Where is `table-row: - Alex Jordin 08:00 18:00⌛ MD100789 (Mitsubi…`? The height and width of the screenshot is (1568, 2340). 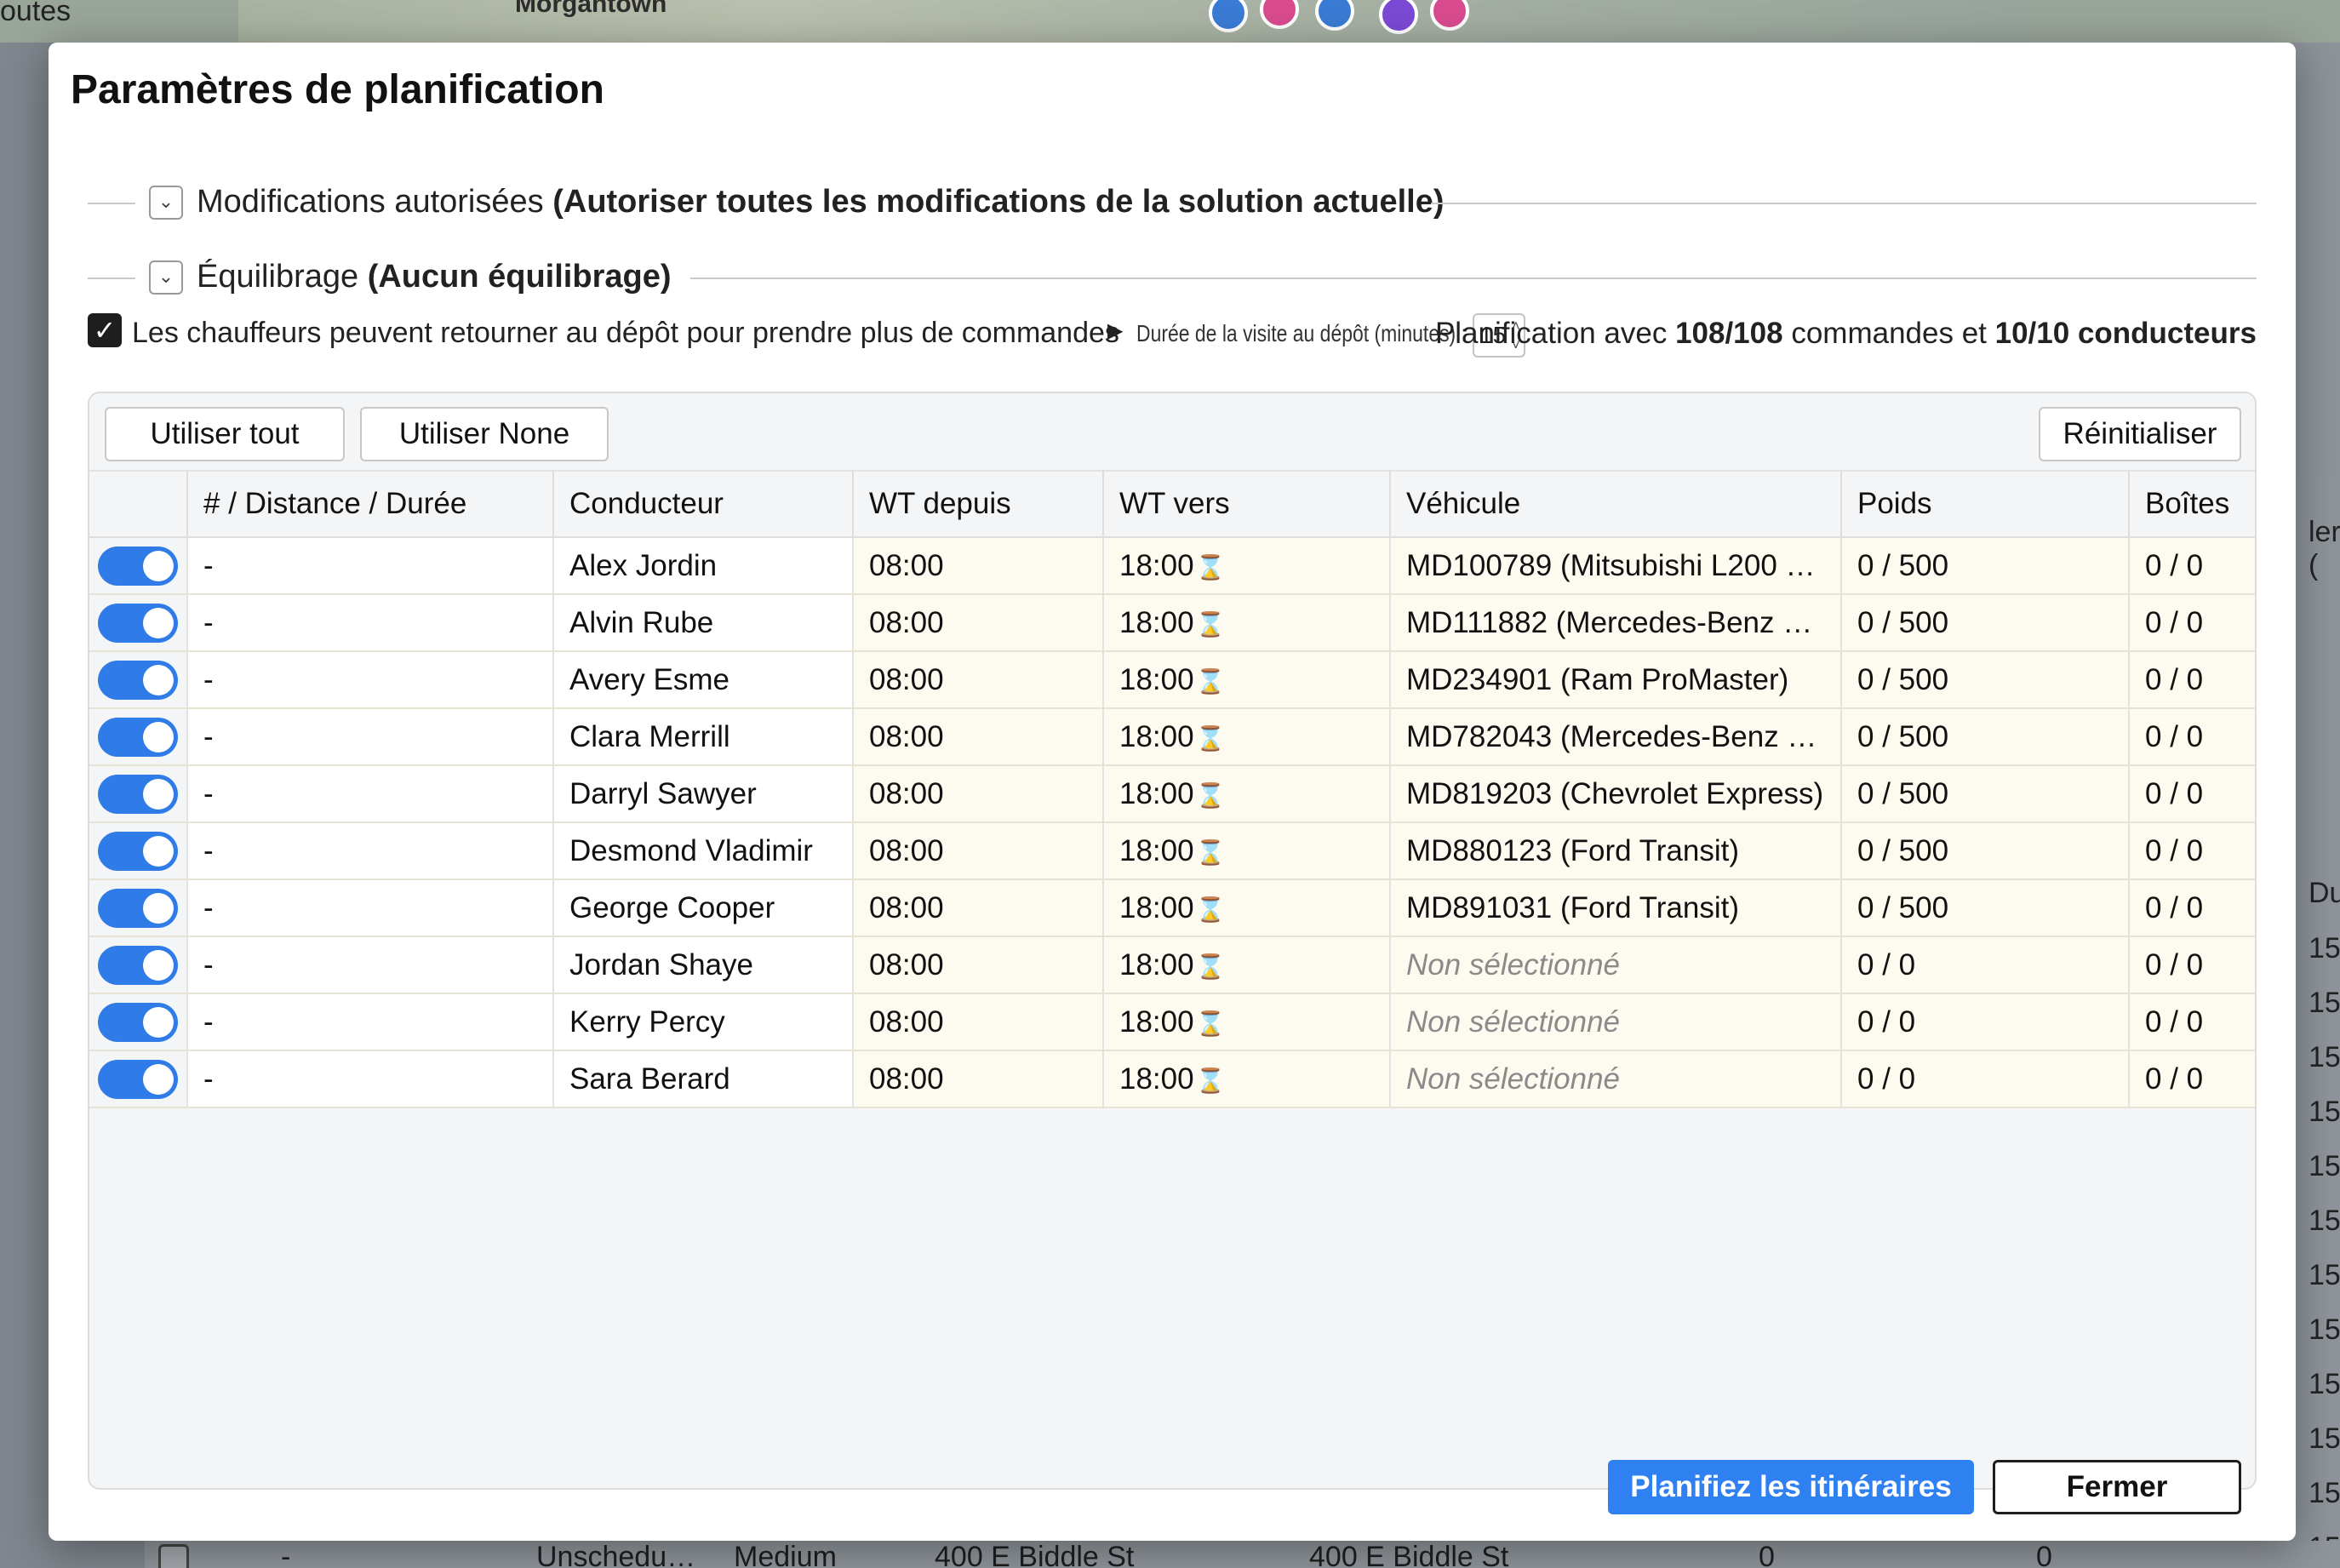
table-row: - Alex Jordin 08:00 18:00⌛ MD100789 (Mitsubi… is located at coordinates (1172, 566).